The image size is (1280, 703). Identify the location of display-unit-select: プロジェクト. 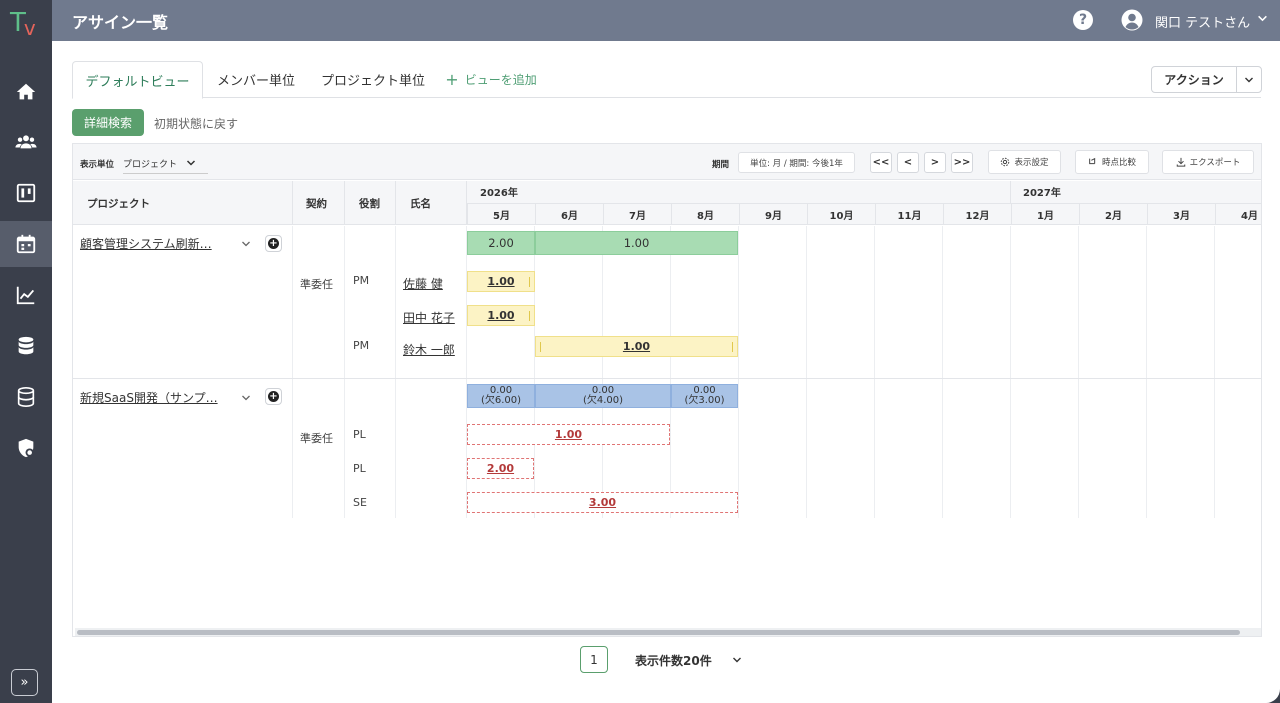
(150, 163).